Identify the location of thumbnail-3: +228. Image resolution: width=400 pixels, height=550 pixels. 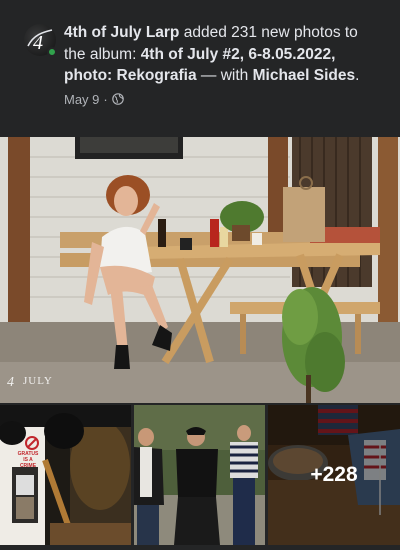
(334, 475).